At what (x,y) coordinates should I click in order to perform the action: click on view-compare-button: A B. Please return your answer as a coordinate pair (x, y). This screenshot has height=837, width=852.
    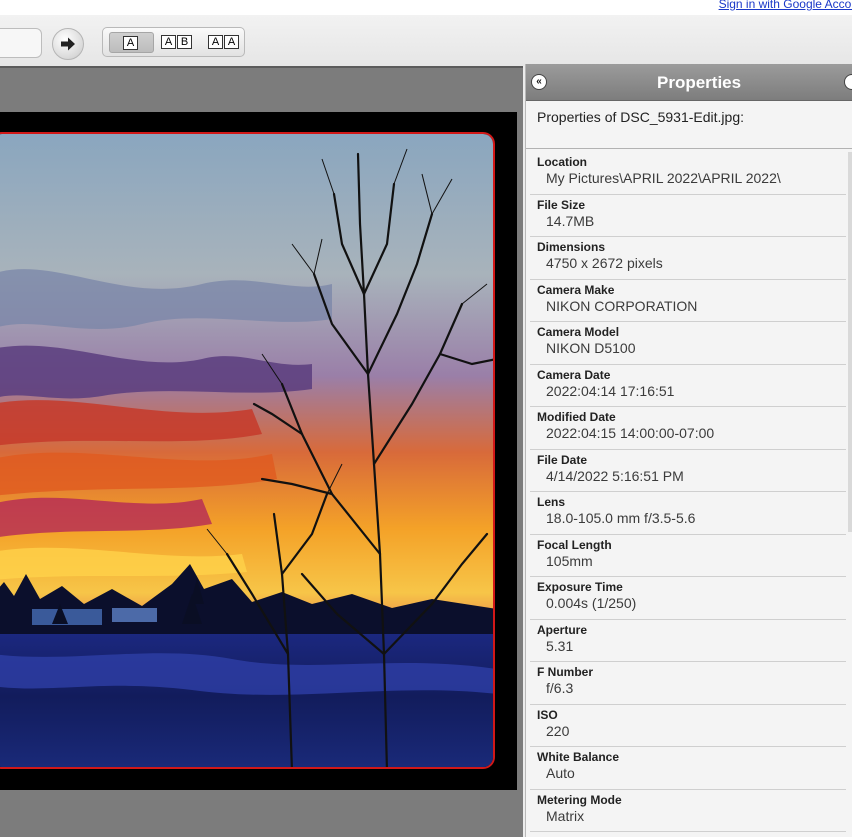
    Looking at the image, I should click on (179, 42).